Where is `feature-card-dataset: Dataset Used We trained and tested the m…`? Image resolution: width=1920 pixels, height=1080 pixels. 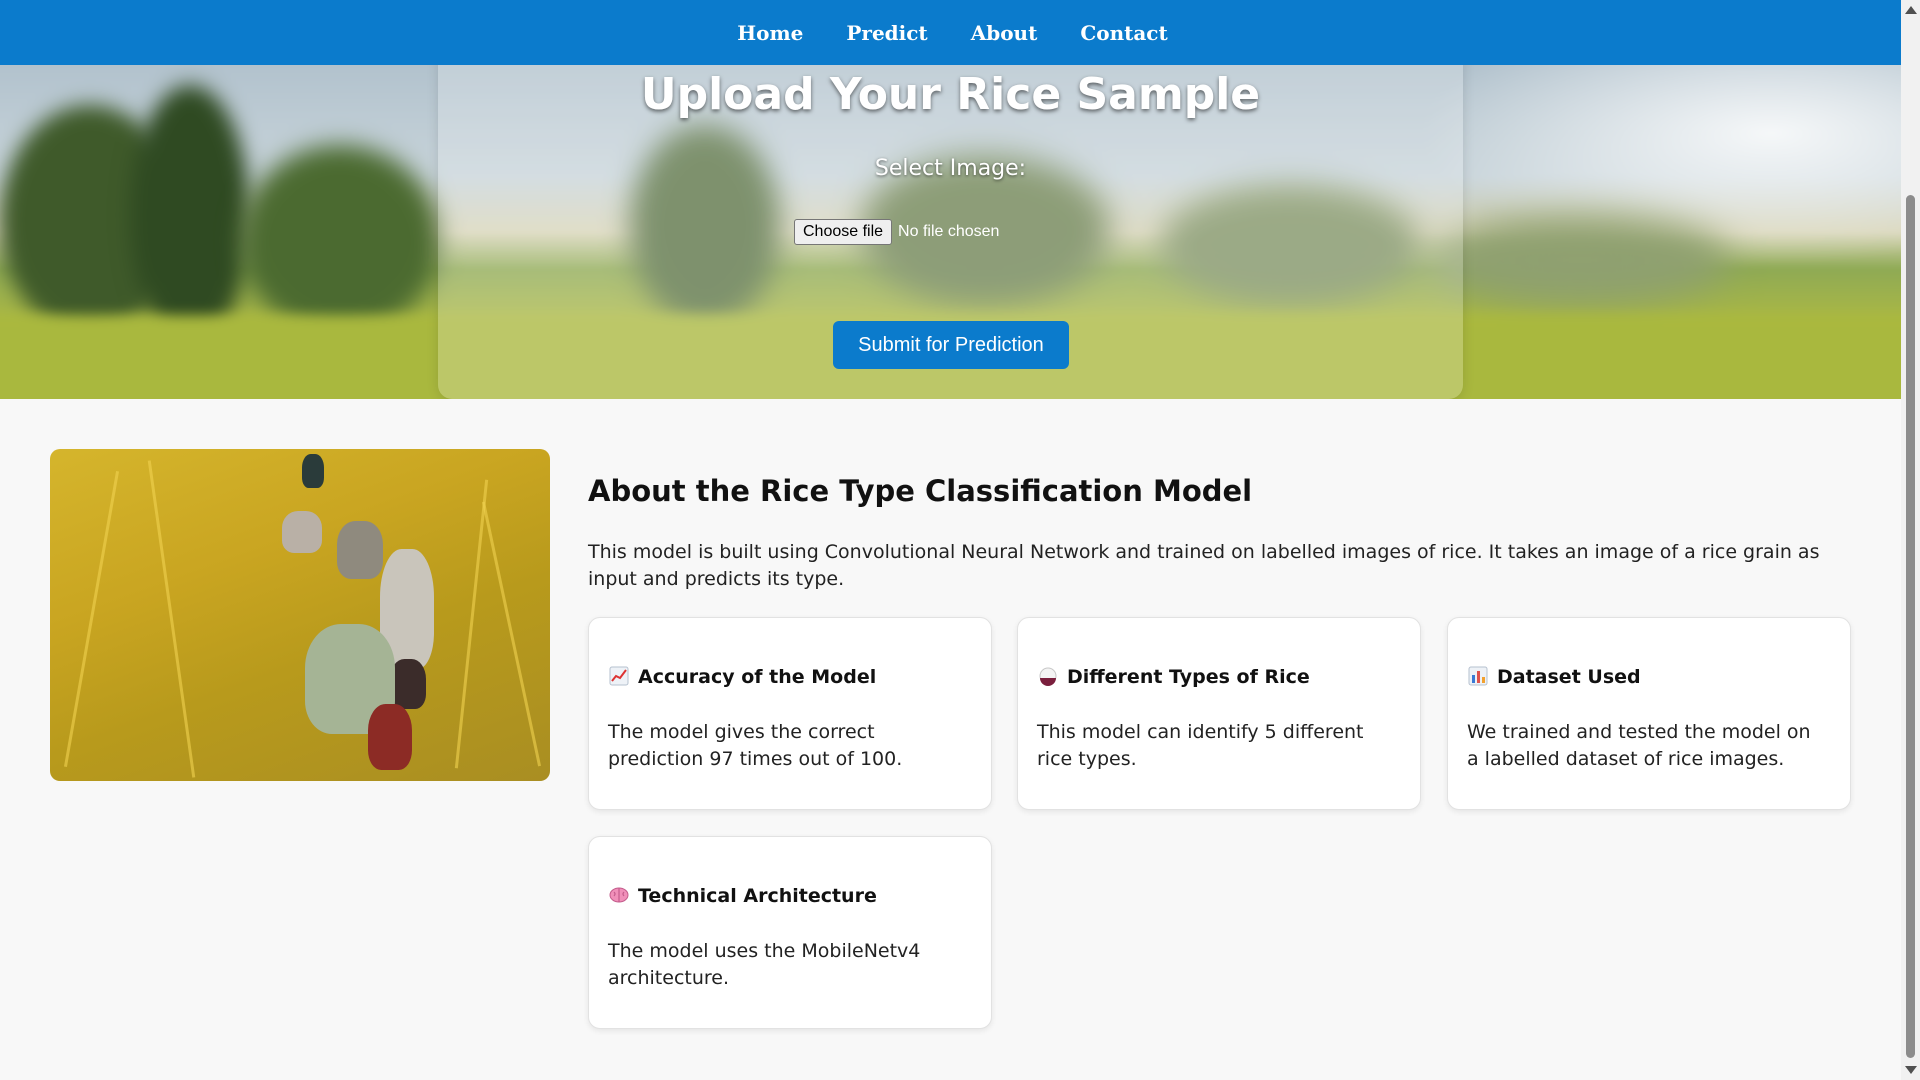
feature-card-dataset: Dataset Used We trained and tested the m… is located at coordinates (1649, 713).